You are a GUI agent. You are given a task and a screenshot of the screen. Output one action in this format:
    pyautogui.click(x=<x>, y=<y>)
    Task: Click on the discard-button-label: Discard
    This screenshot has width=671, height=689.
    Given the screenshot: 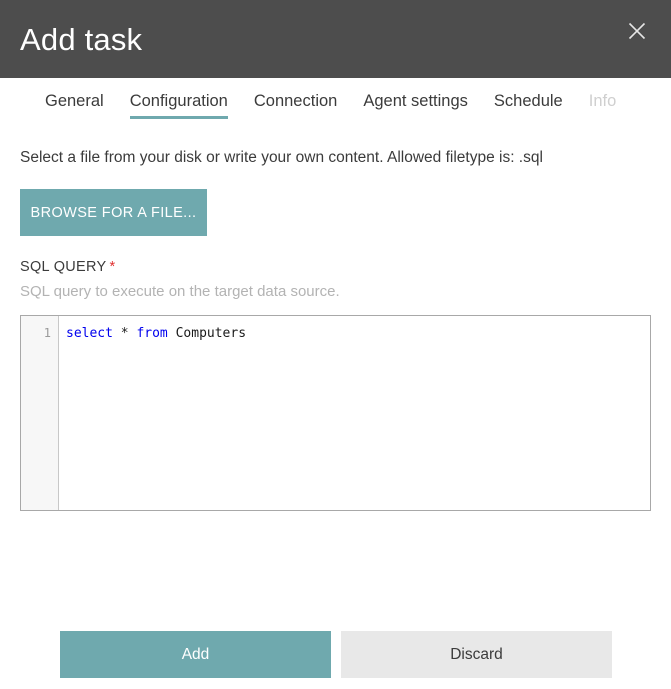 What is the action you would take?
    pyautogui.click(x=476, y=654)
    